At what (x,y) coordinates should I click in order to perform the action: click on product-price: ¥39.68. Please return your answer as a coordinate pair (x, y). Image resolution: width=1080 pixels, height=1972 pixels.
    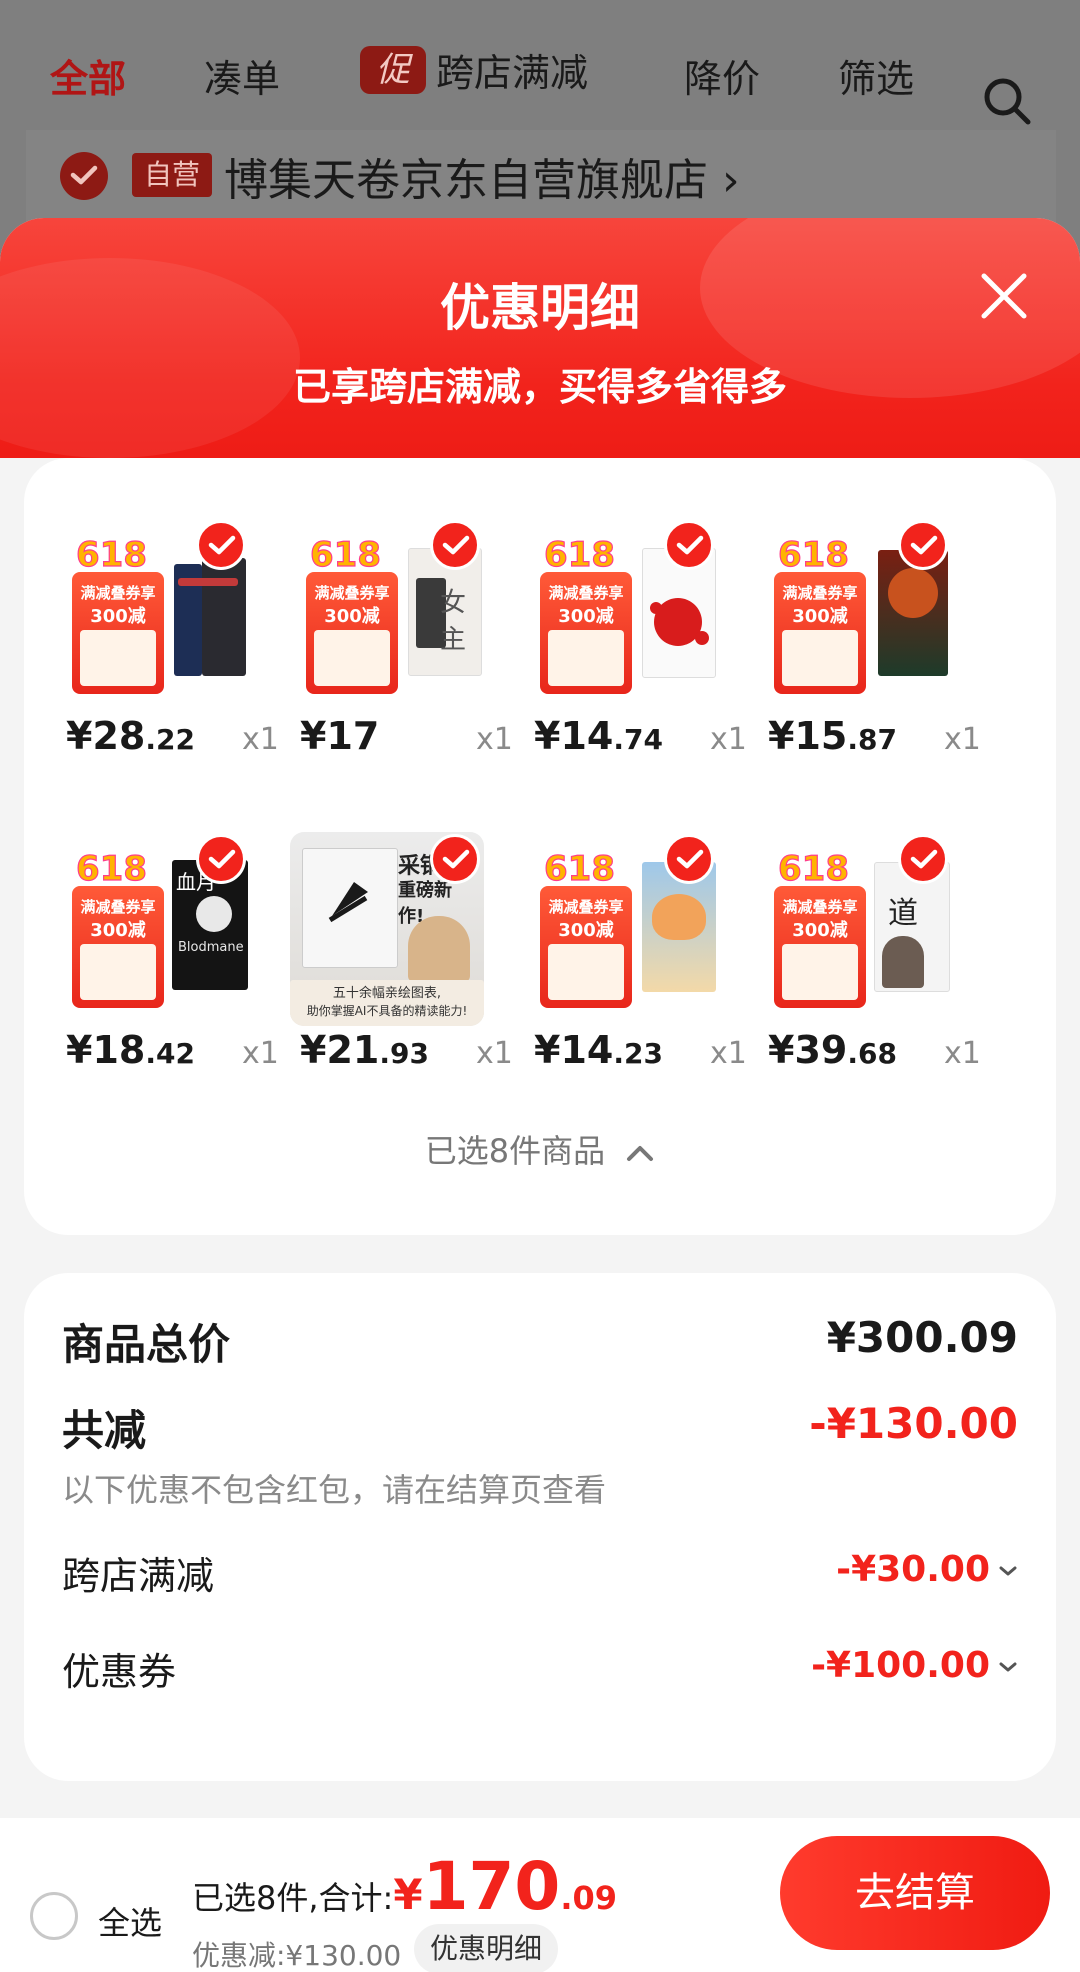
    Looking at the image, I should click on (832, 1050).